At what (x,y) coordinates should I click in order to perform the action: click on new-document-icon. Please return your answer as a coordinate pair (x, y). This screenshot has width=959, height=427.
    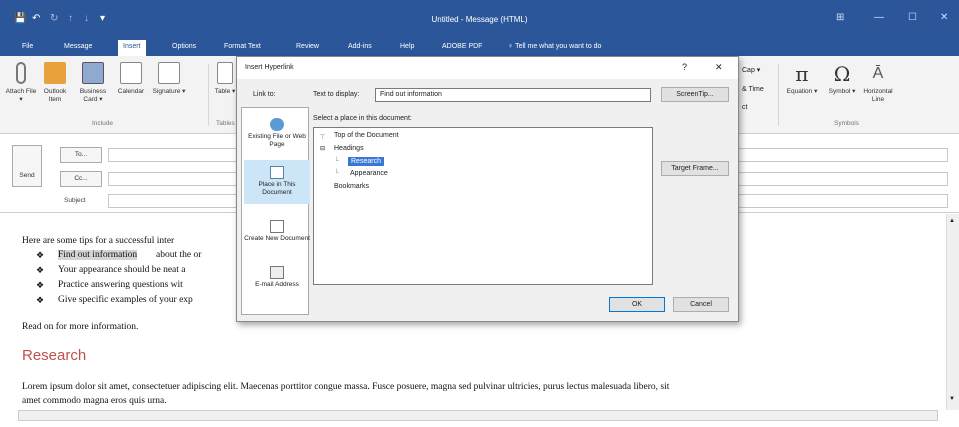
    Looking at the image, I should click on (277, 226).